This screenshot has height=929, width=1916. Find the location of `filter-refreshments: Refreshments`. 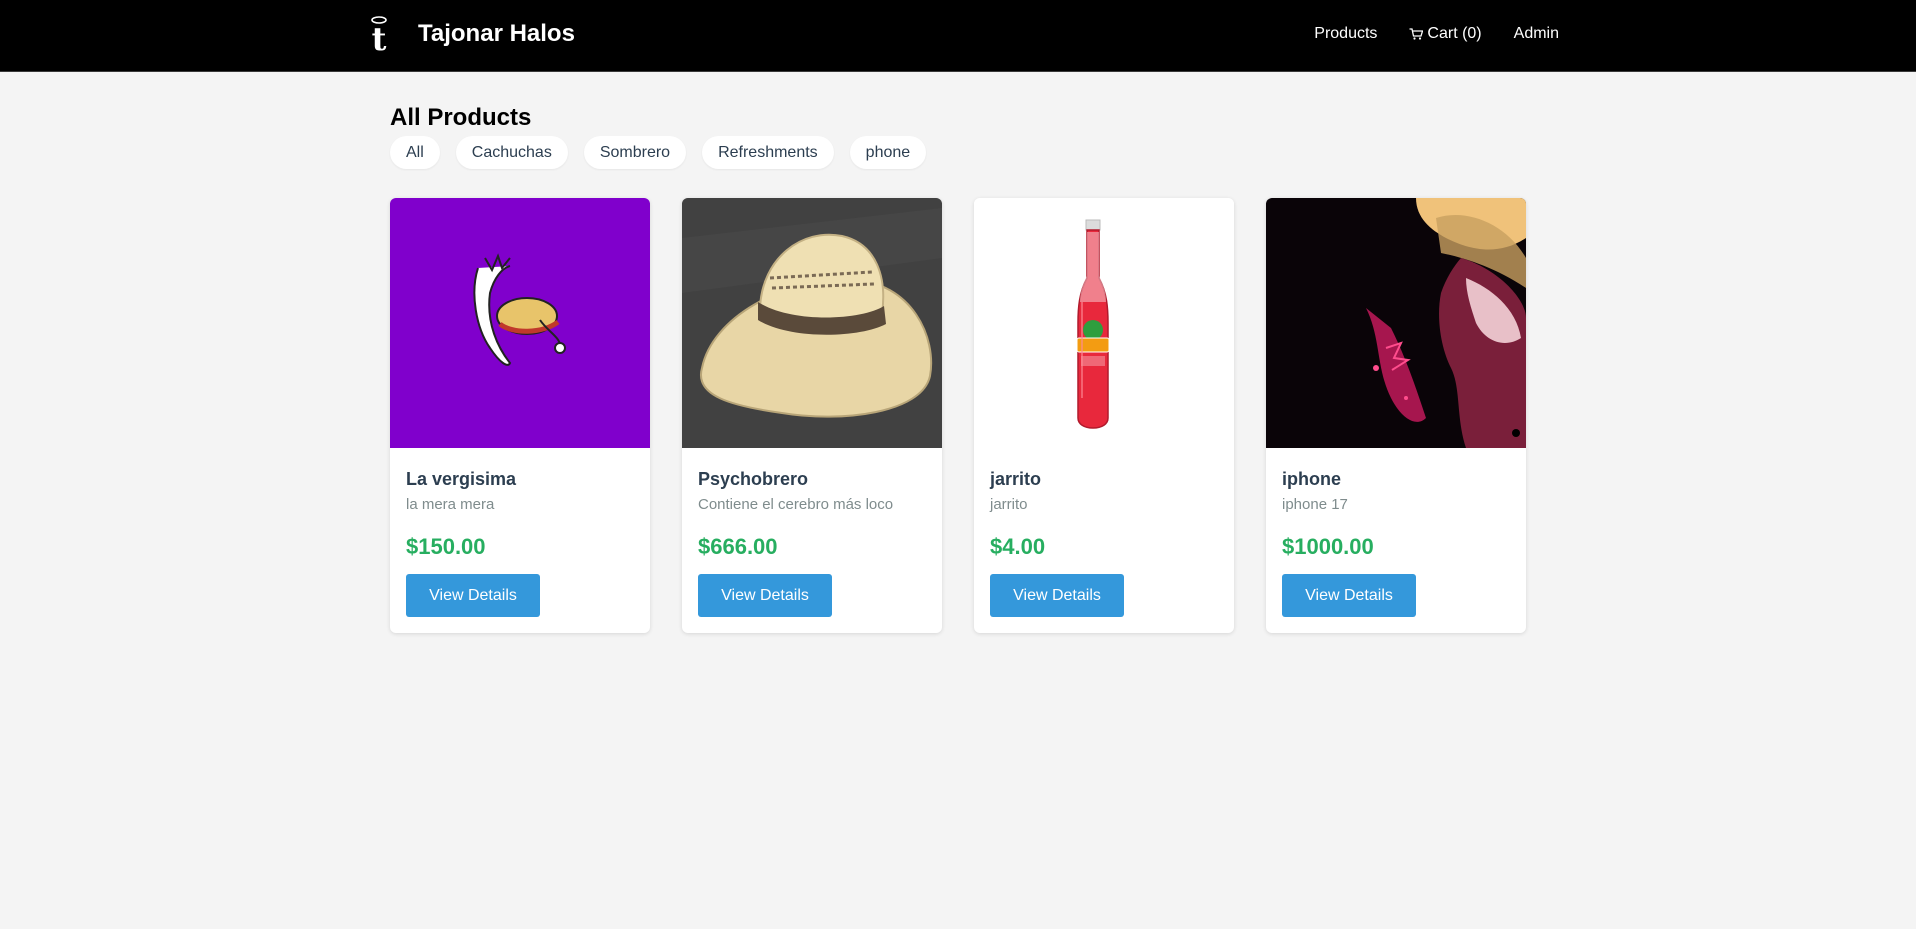

filter-refreshments: Refreshments is located at coordinates (768, 152).